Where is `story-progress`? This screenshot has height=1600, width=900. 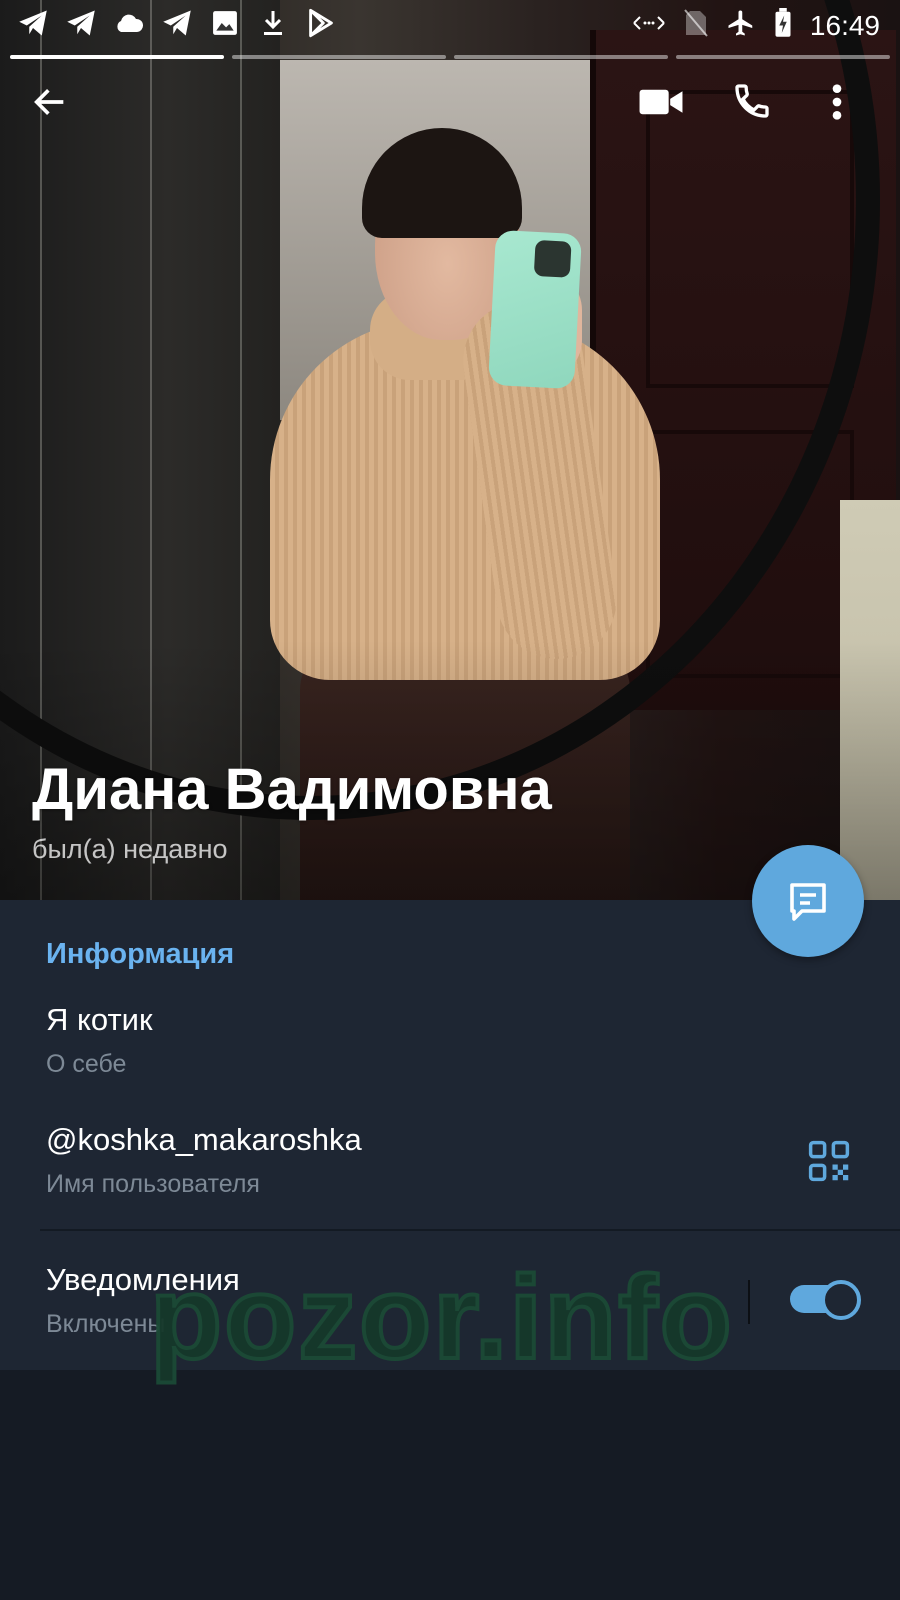
story-progress is located at coordinates (450, 57).